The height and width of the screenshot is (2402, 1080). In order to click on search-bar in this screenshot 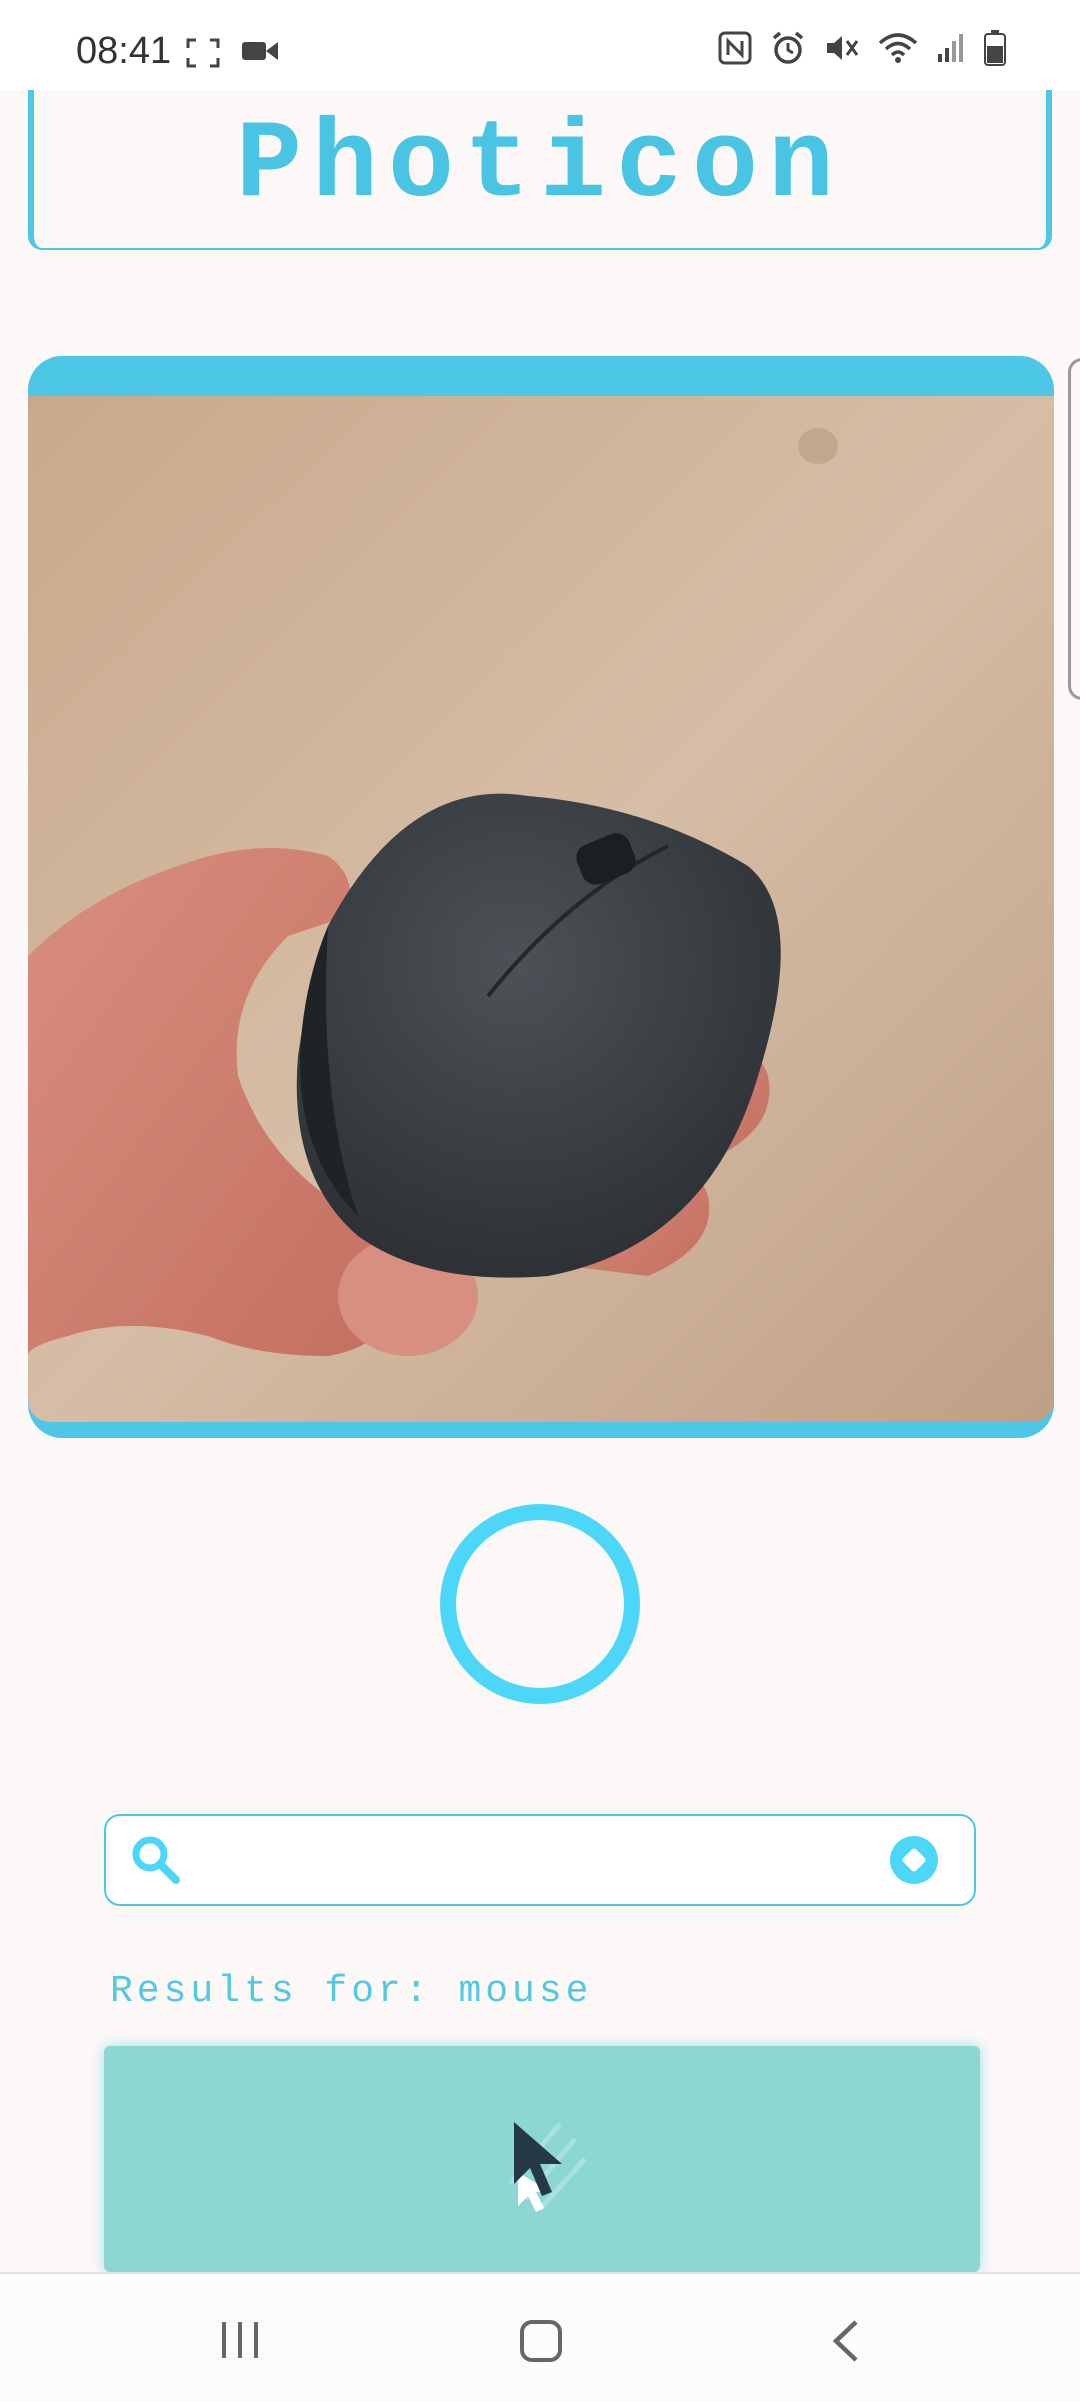, I will do `click(540, 1860)`.